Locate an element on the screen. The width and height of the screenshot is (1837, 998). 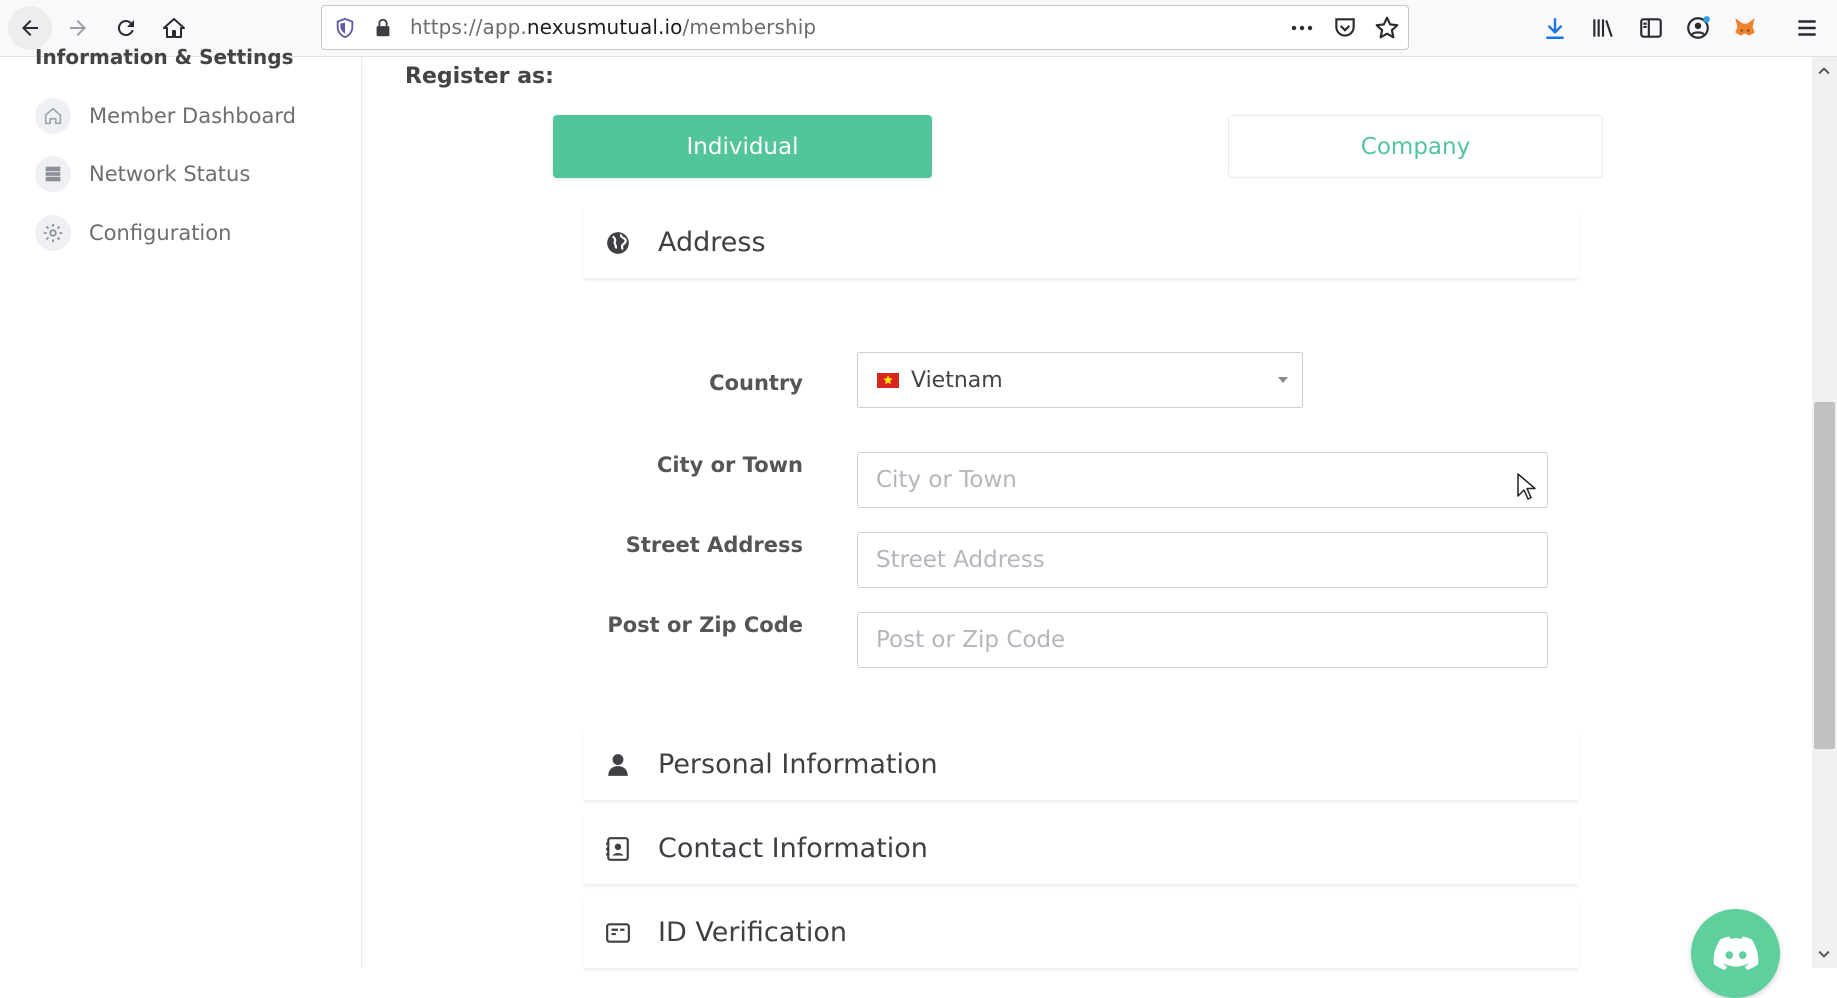
library-button is located at coordinates (1603, 28).